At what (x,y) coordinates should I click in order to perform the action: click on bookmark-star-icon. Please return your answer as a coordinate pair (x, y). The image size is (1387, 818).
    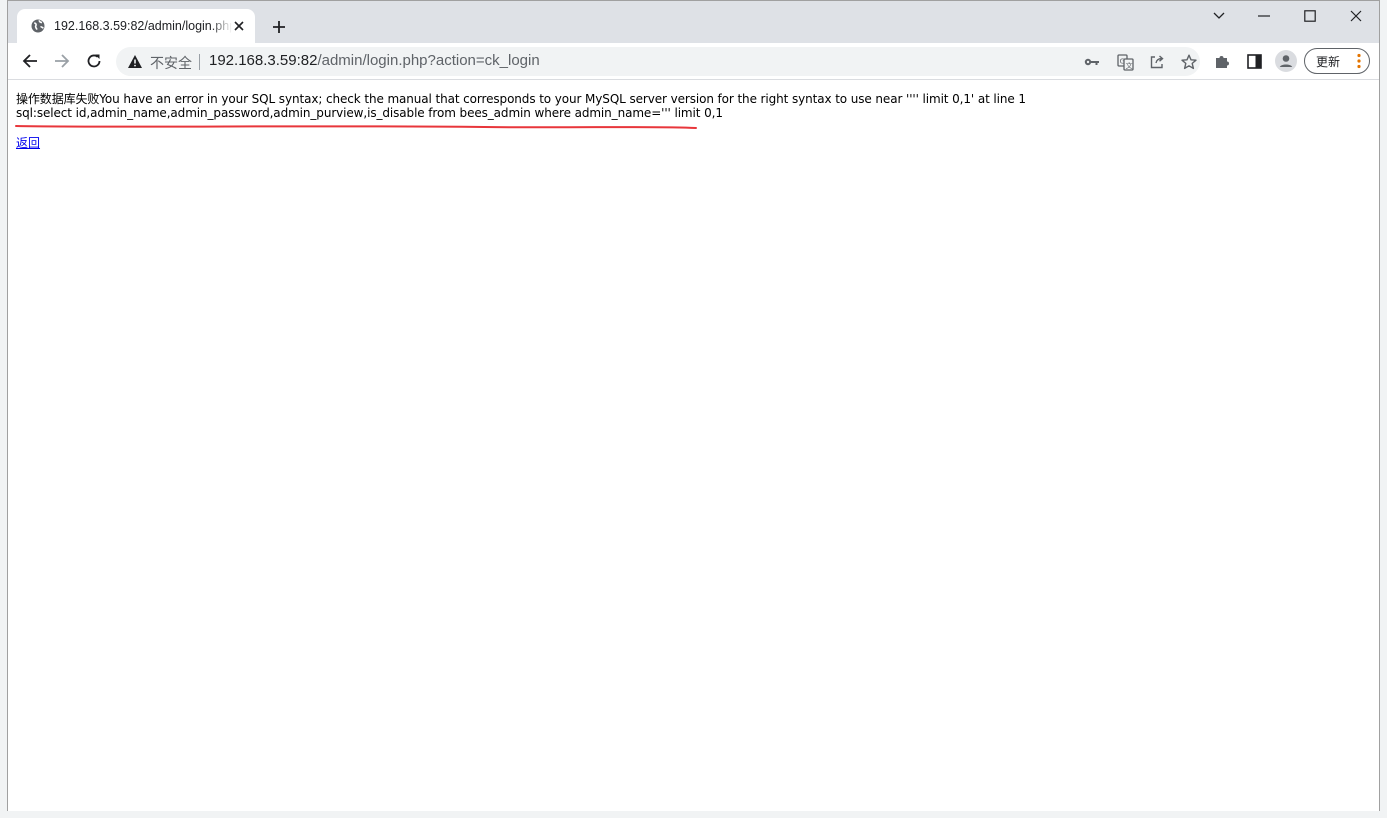
    Looking at the image, I should click on (1189, 62).